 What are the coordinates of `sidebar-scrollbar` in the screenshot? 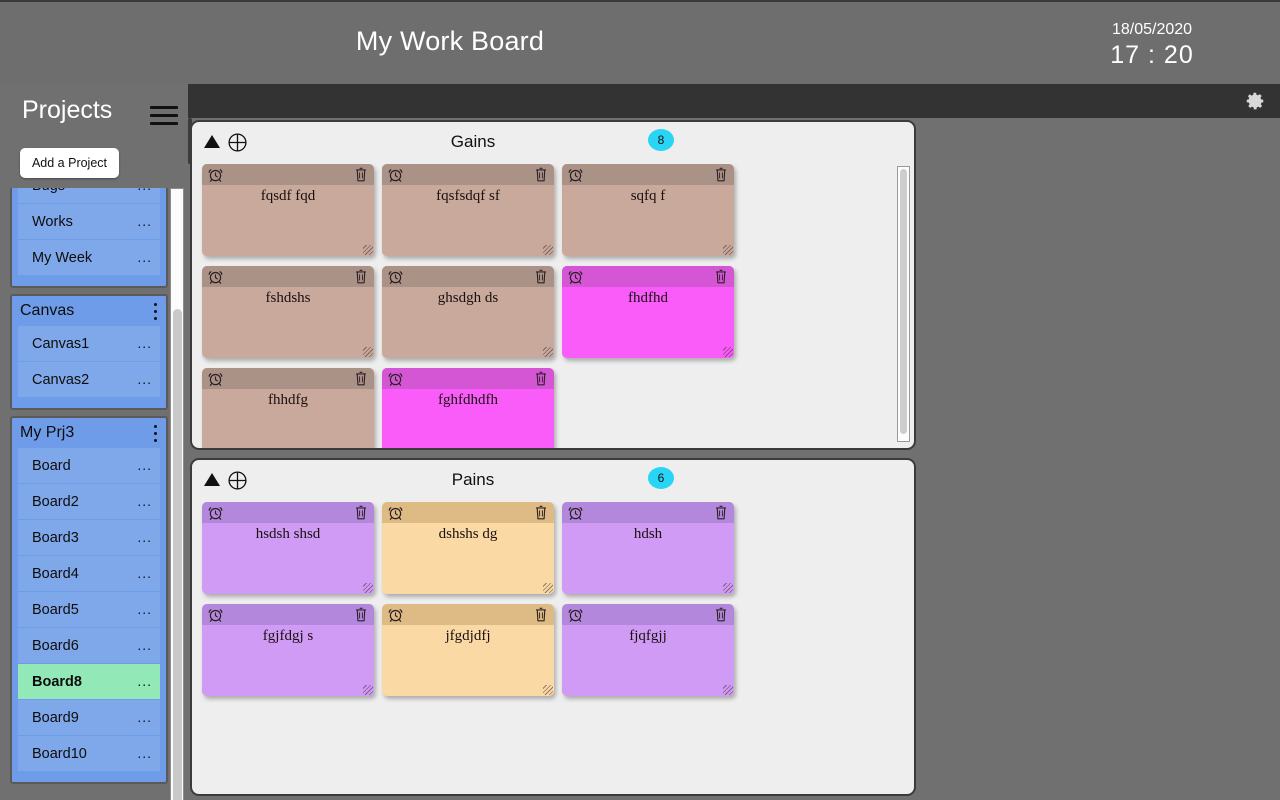 It's located at (177, 494).